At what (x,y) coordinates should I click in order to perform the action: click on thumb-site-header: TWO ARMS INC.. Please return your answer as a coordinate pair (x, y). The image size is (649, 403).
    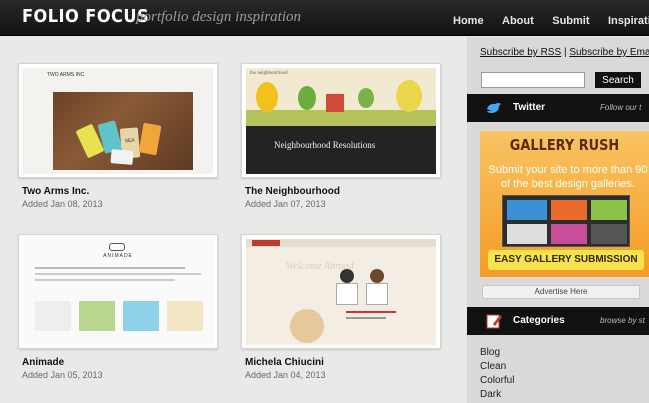
    Looking at the image, I should click on (66, 75).